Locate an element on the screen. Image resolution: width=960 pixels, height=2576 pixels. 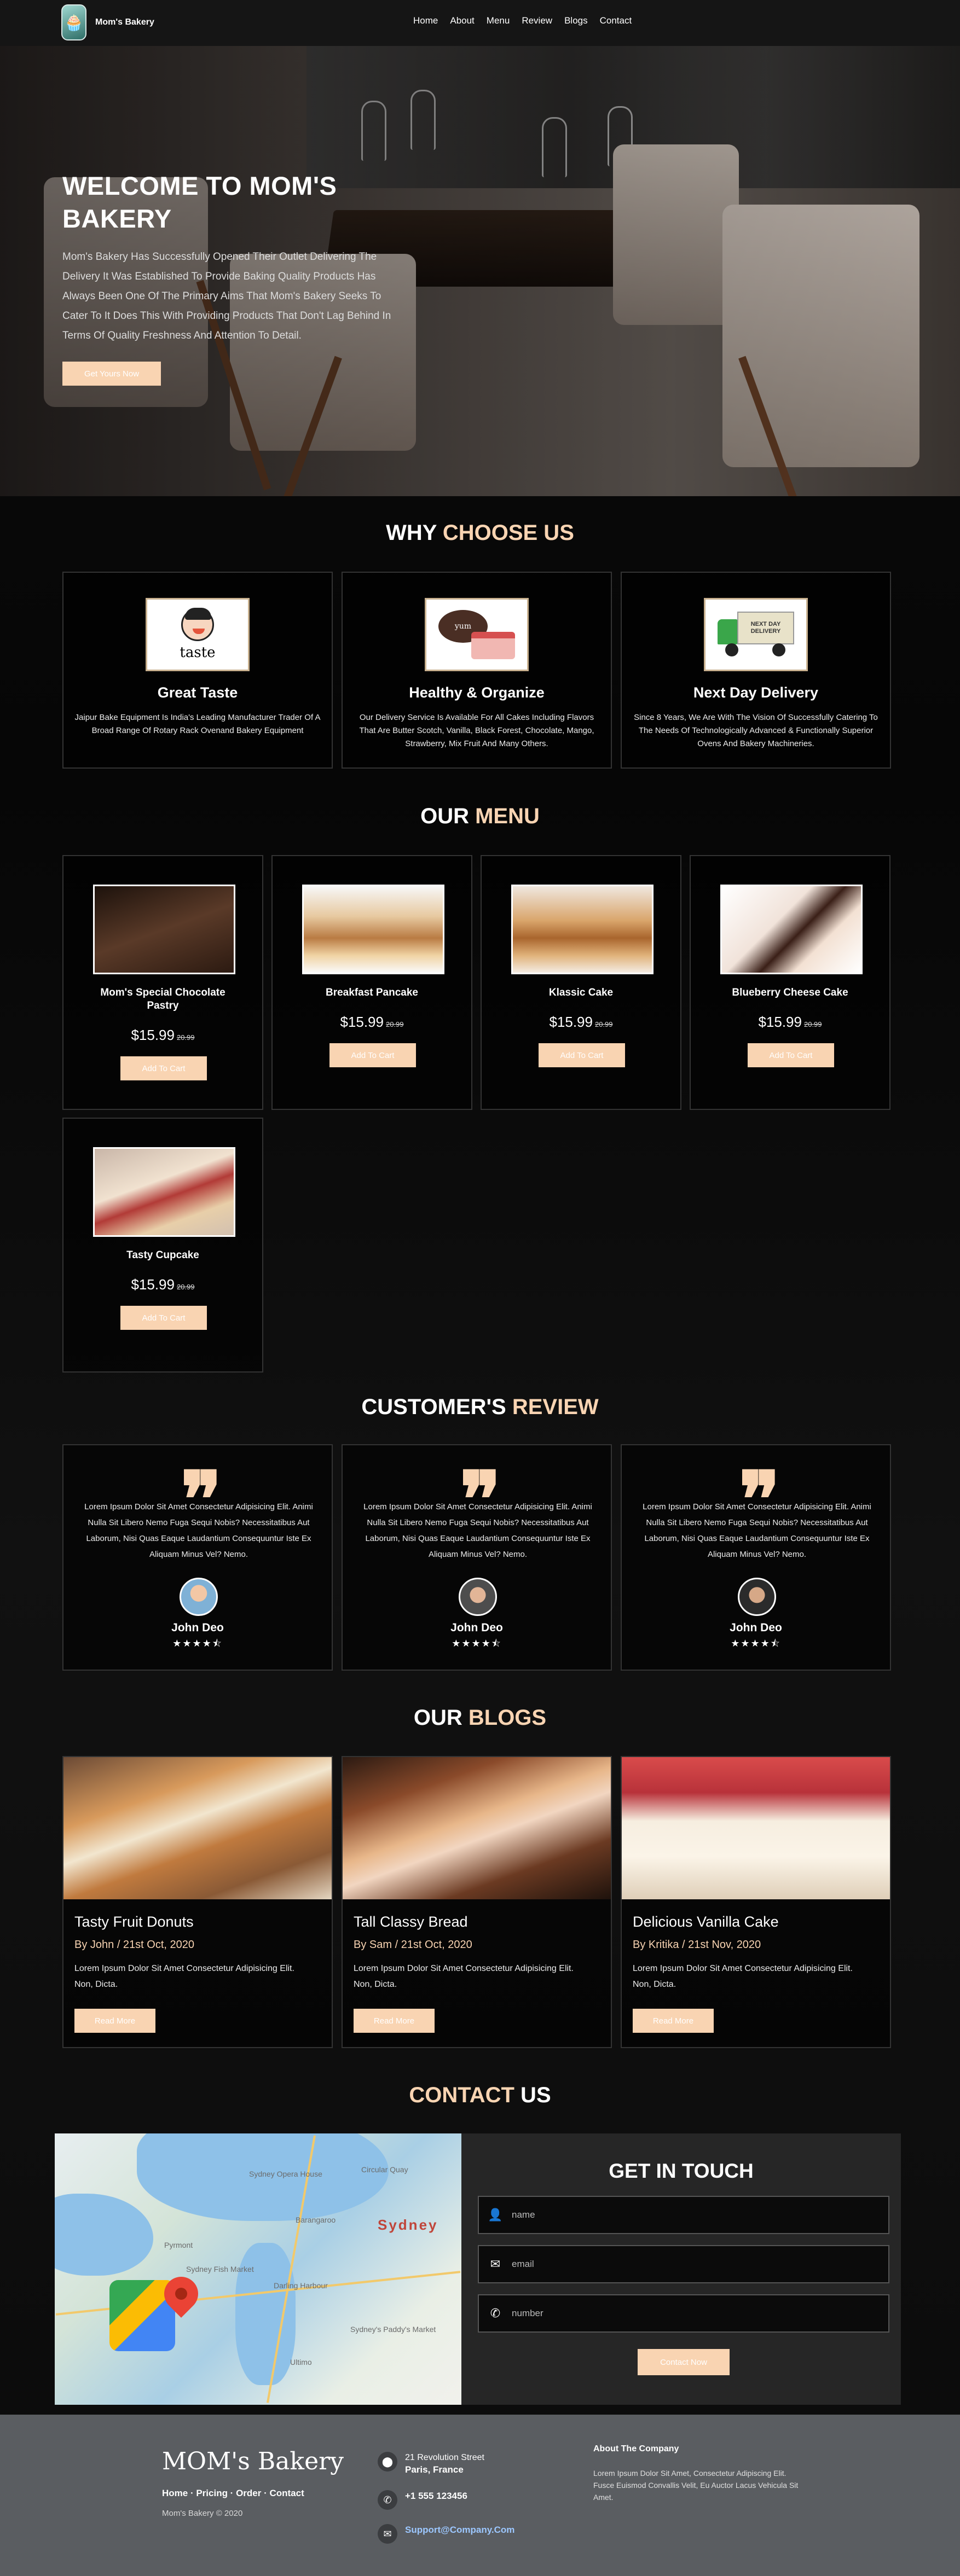
fruit-donuts-image is located at coordinates (198, 1828).